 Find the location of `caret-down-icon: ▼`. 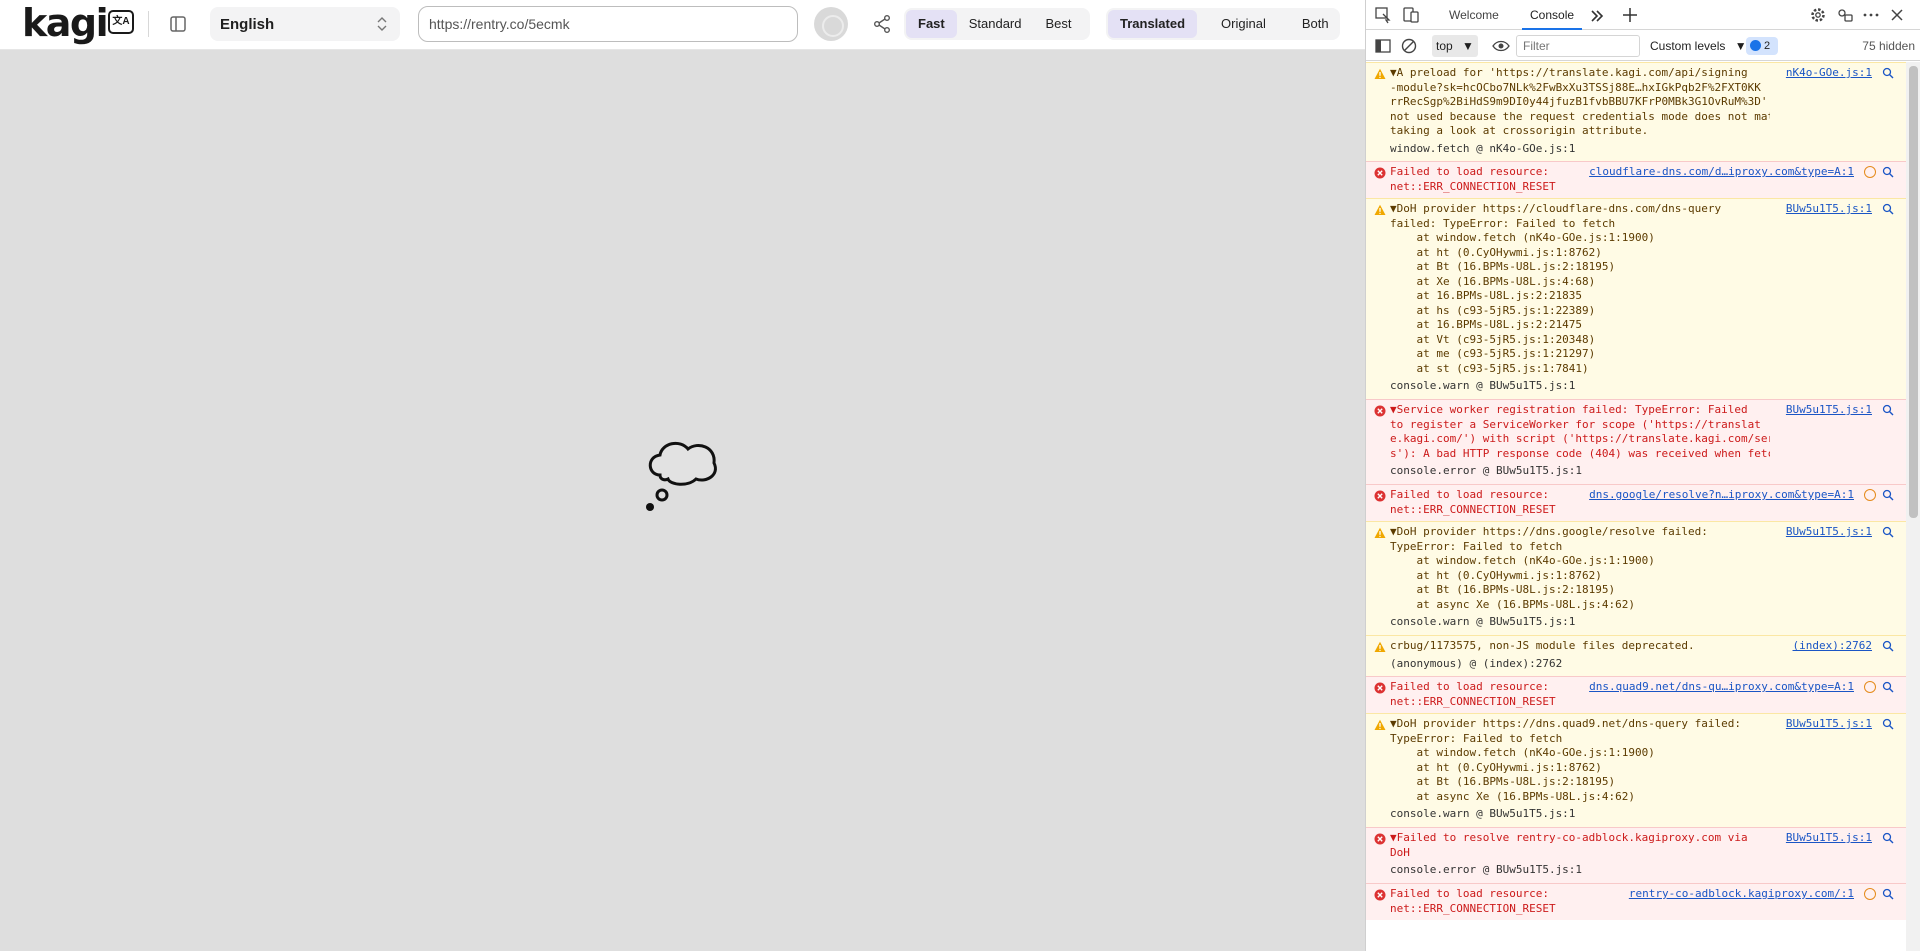

caret-down-icon: ▼ is located at coordinates (1740, 46).